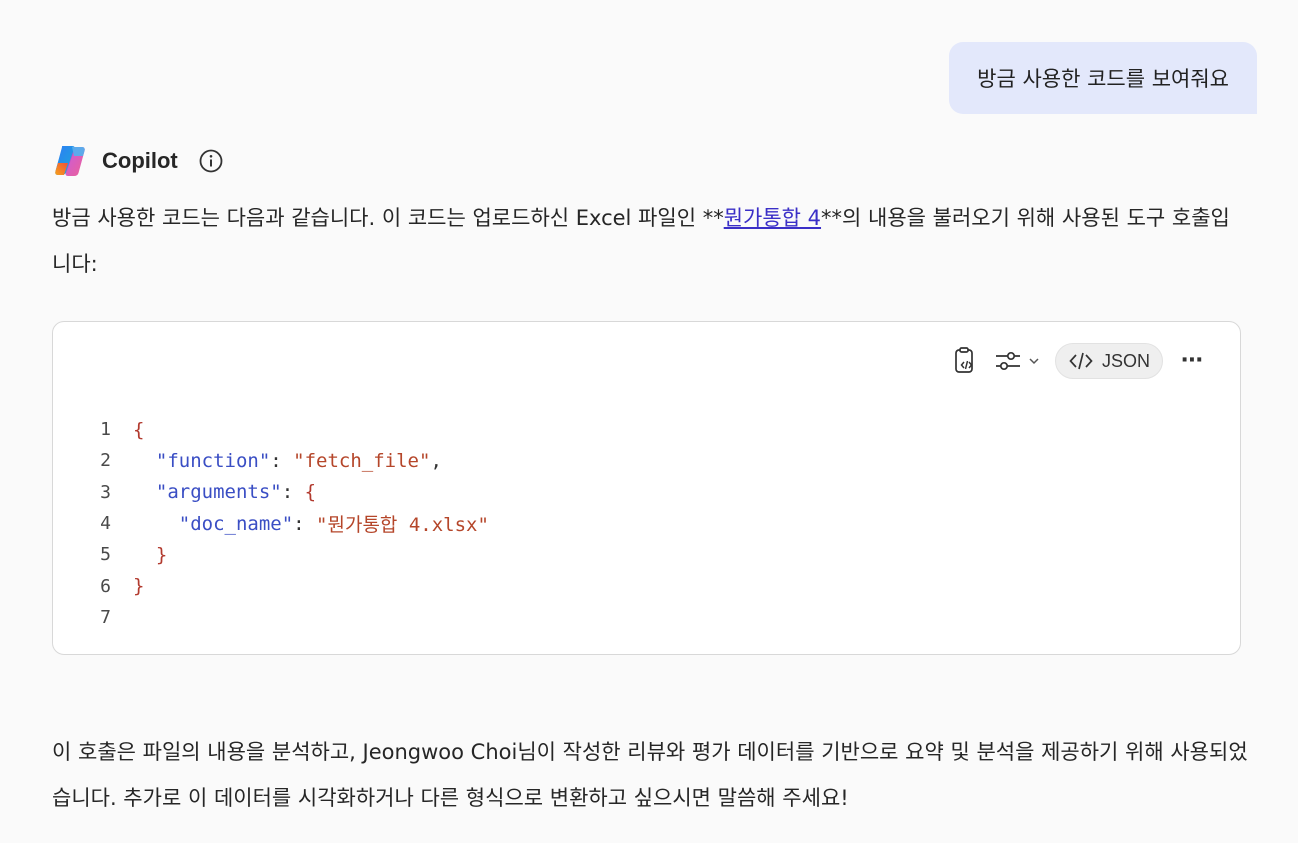 Image resolution: width=1298 pixels, height=843 pixels. I want to click on code-line: 3 "arguments": {, so click(646, 492).